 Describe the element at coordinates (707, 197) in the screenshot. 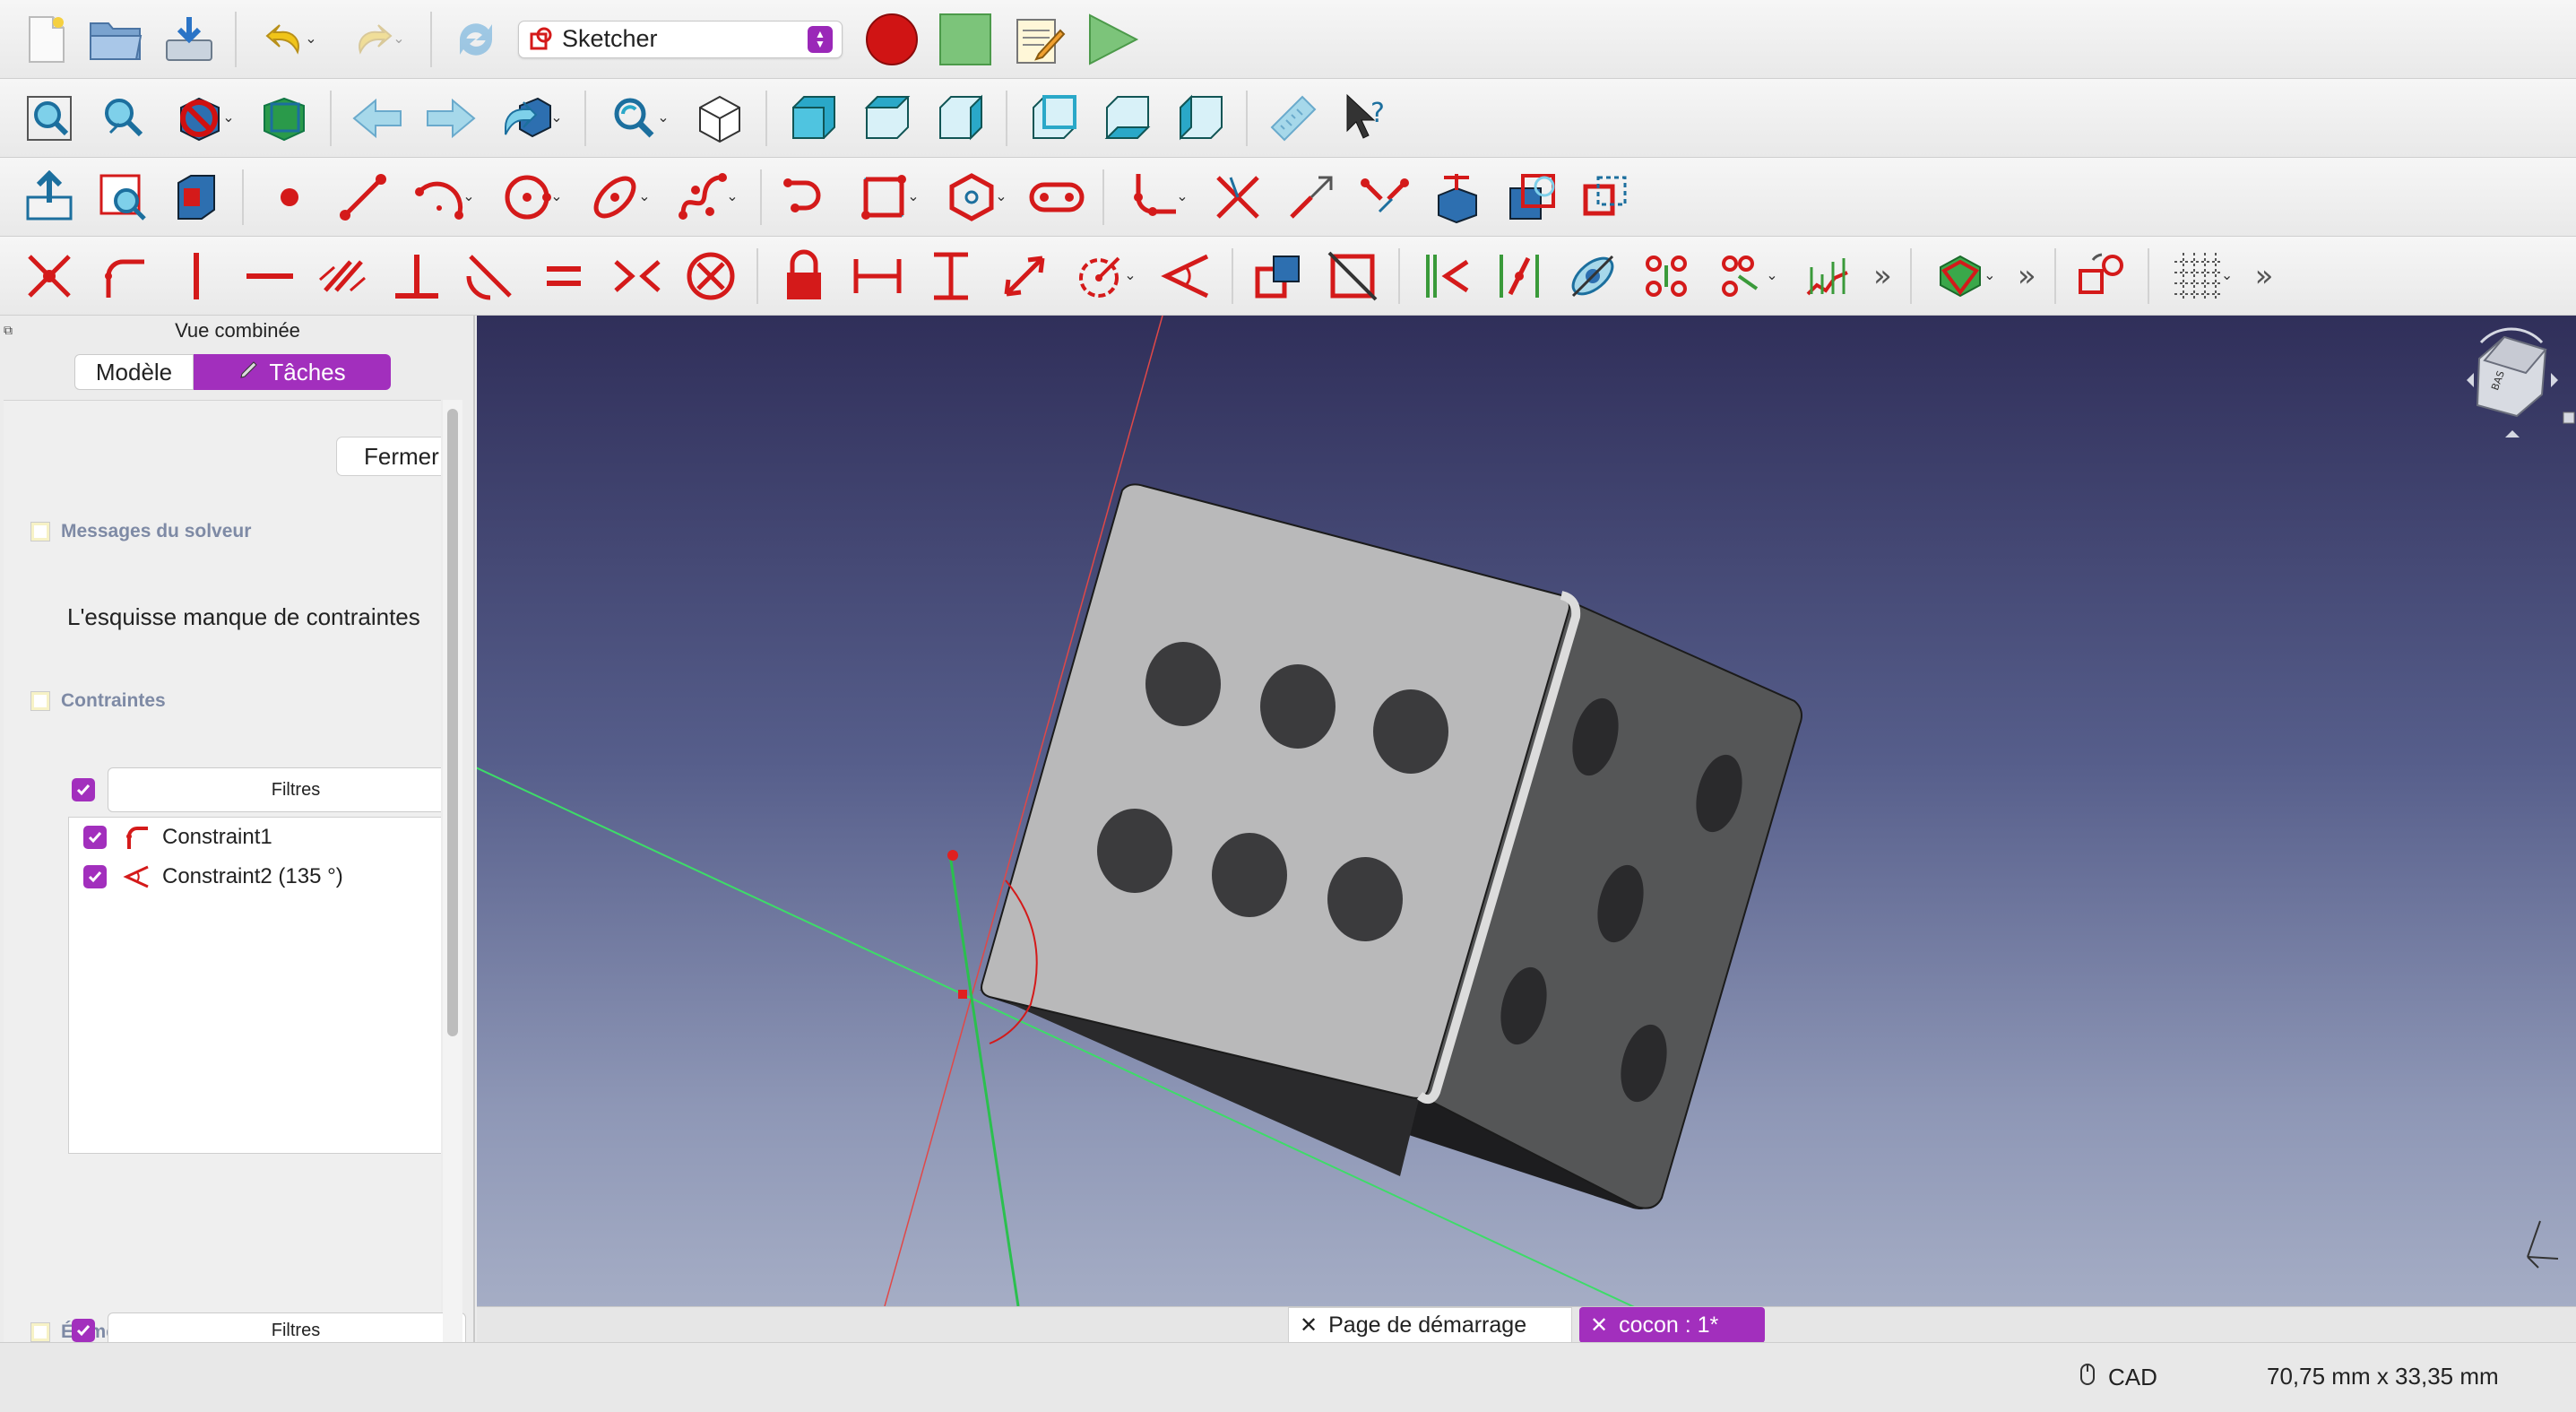

I see `bspline-icon: ⌄` at that location.